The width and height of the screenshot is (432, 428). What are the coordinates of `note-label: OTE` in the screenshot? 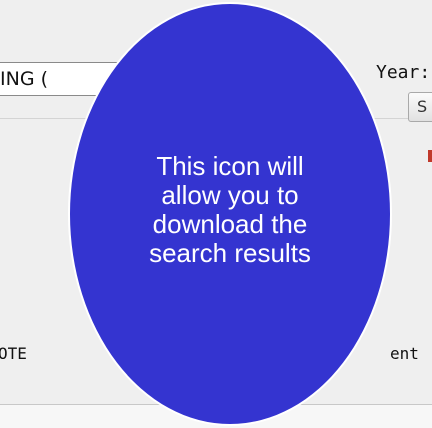 It's located at (13, 353).